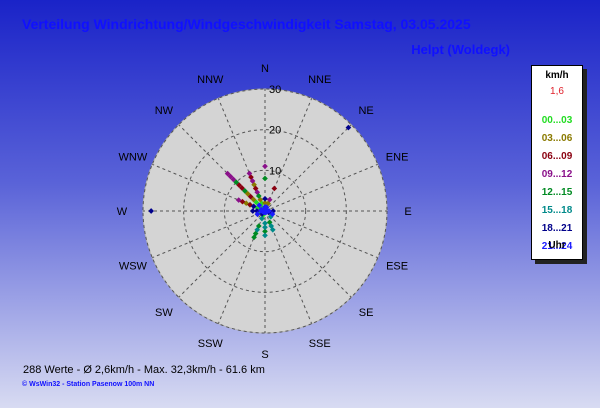  I want to click on legend-slot-09-12: 09...12, so click(557, 174).